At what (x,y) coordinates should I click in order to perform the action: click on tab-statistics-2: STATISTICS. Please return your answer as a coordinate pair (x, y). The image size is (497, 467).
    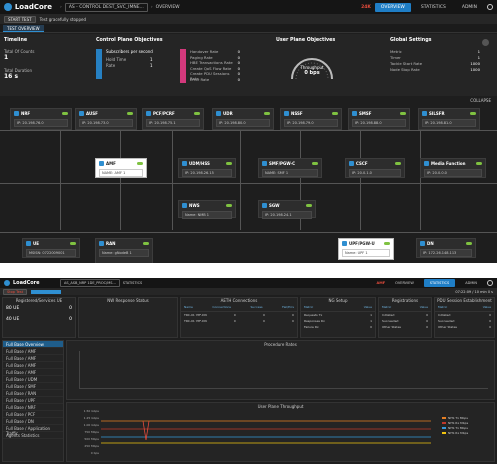
    Looking at the image, I should click on (439, 283).